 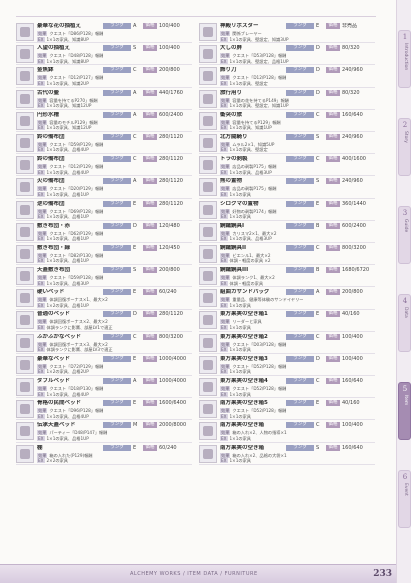 I want to click on desc-2-text: 1×1の家具、壁設定、知識3UP, so click(x=259, y=39).